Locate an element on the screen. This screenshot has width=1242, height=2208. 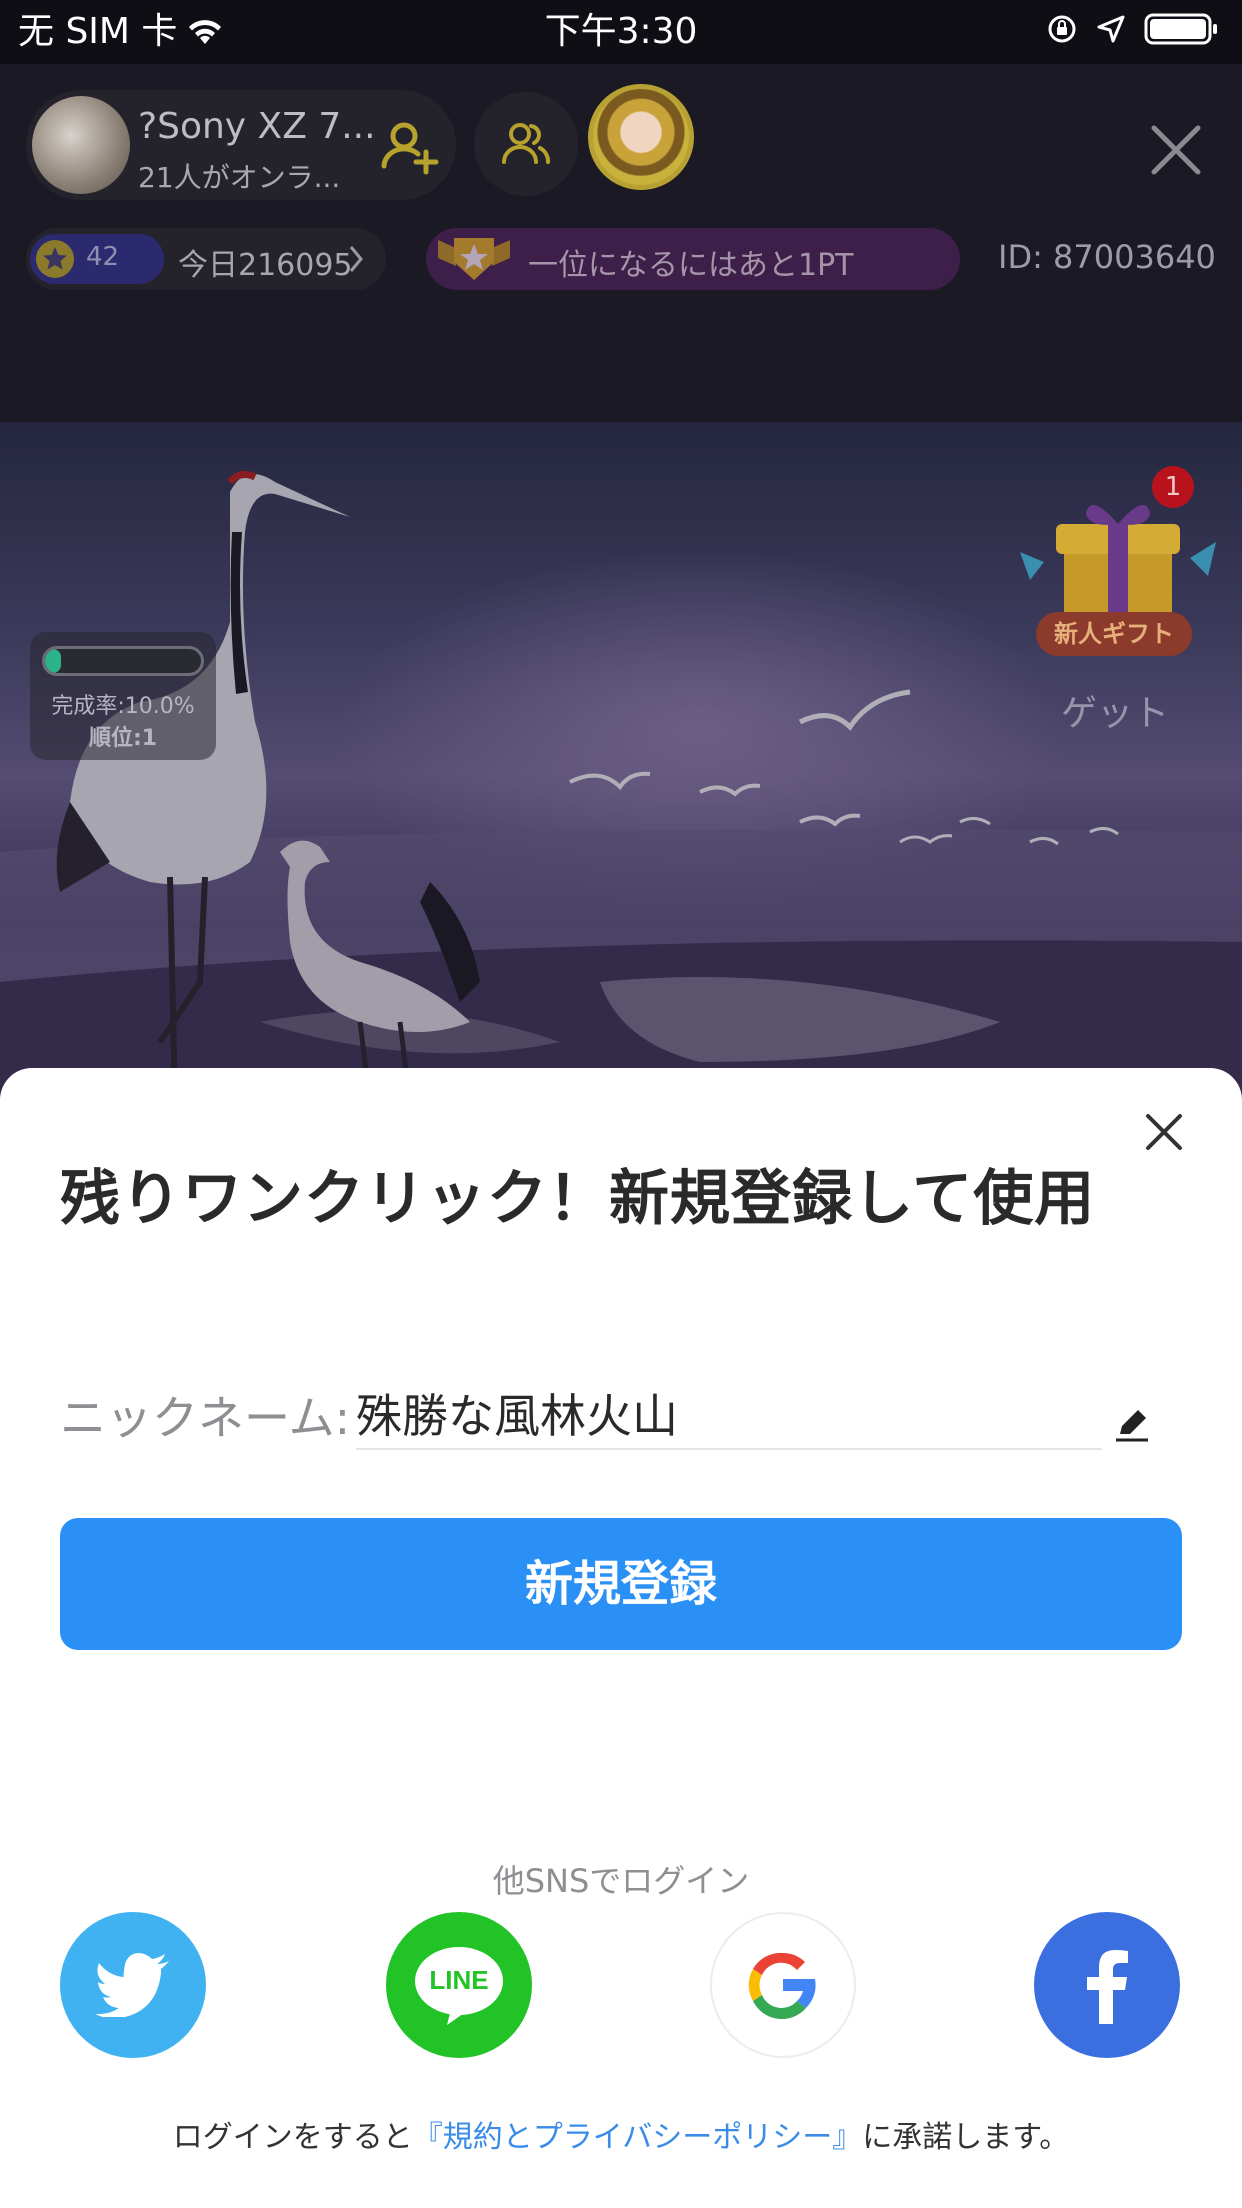
rank-message: 一位になるにはあと1PT is located at coordinates (691, 265).